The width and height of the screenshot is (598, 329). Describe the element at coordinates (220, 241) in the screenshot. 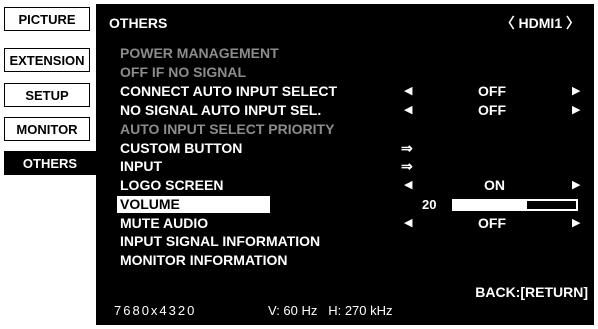

I see `menu-label: INPUT SIGNAL INFORMATION` at that location.